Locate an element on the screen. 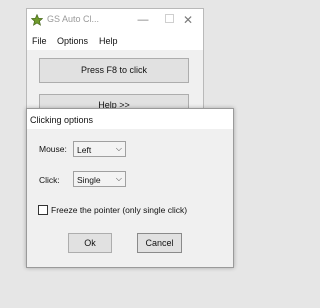  freeze-pointer-label: Freeze the pointer (only single click) is located at coordinates (119, 210).